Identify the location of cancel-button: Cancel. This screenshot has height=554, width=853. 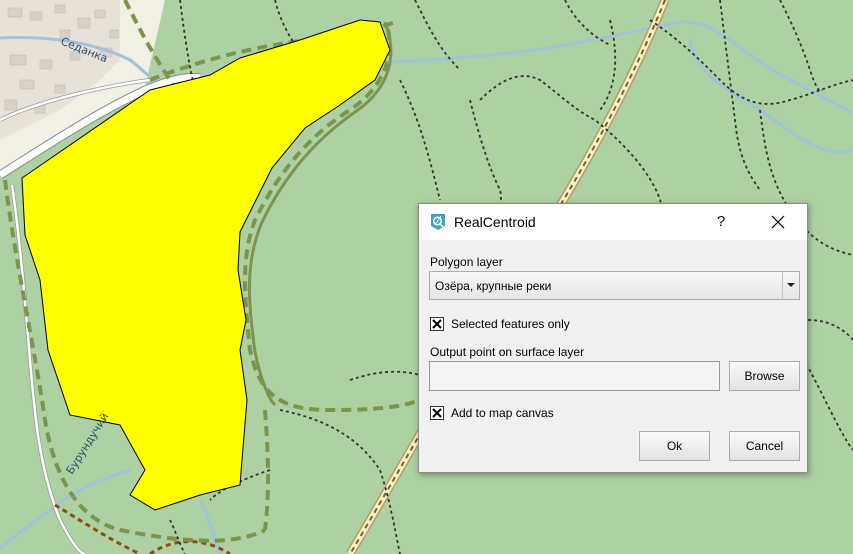
(764, 446).